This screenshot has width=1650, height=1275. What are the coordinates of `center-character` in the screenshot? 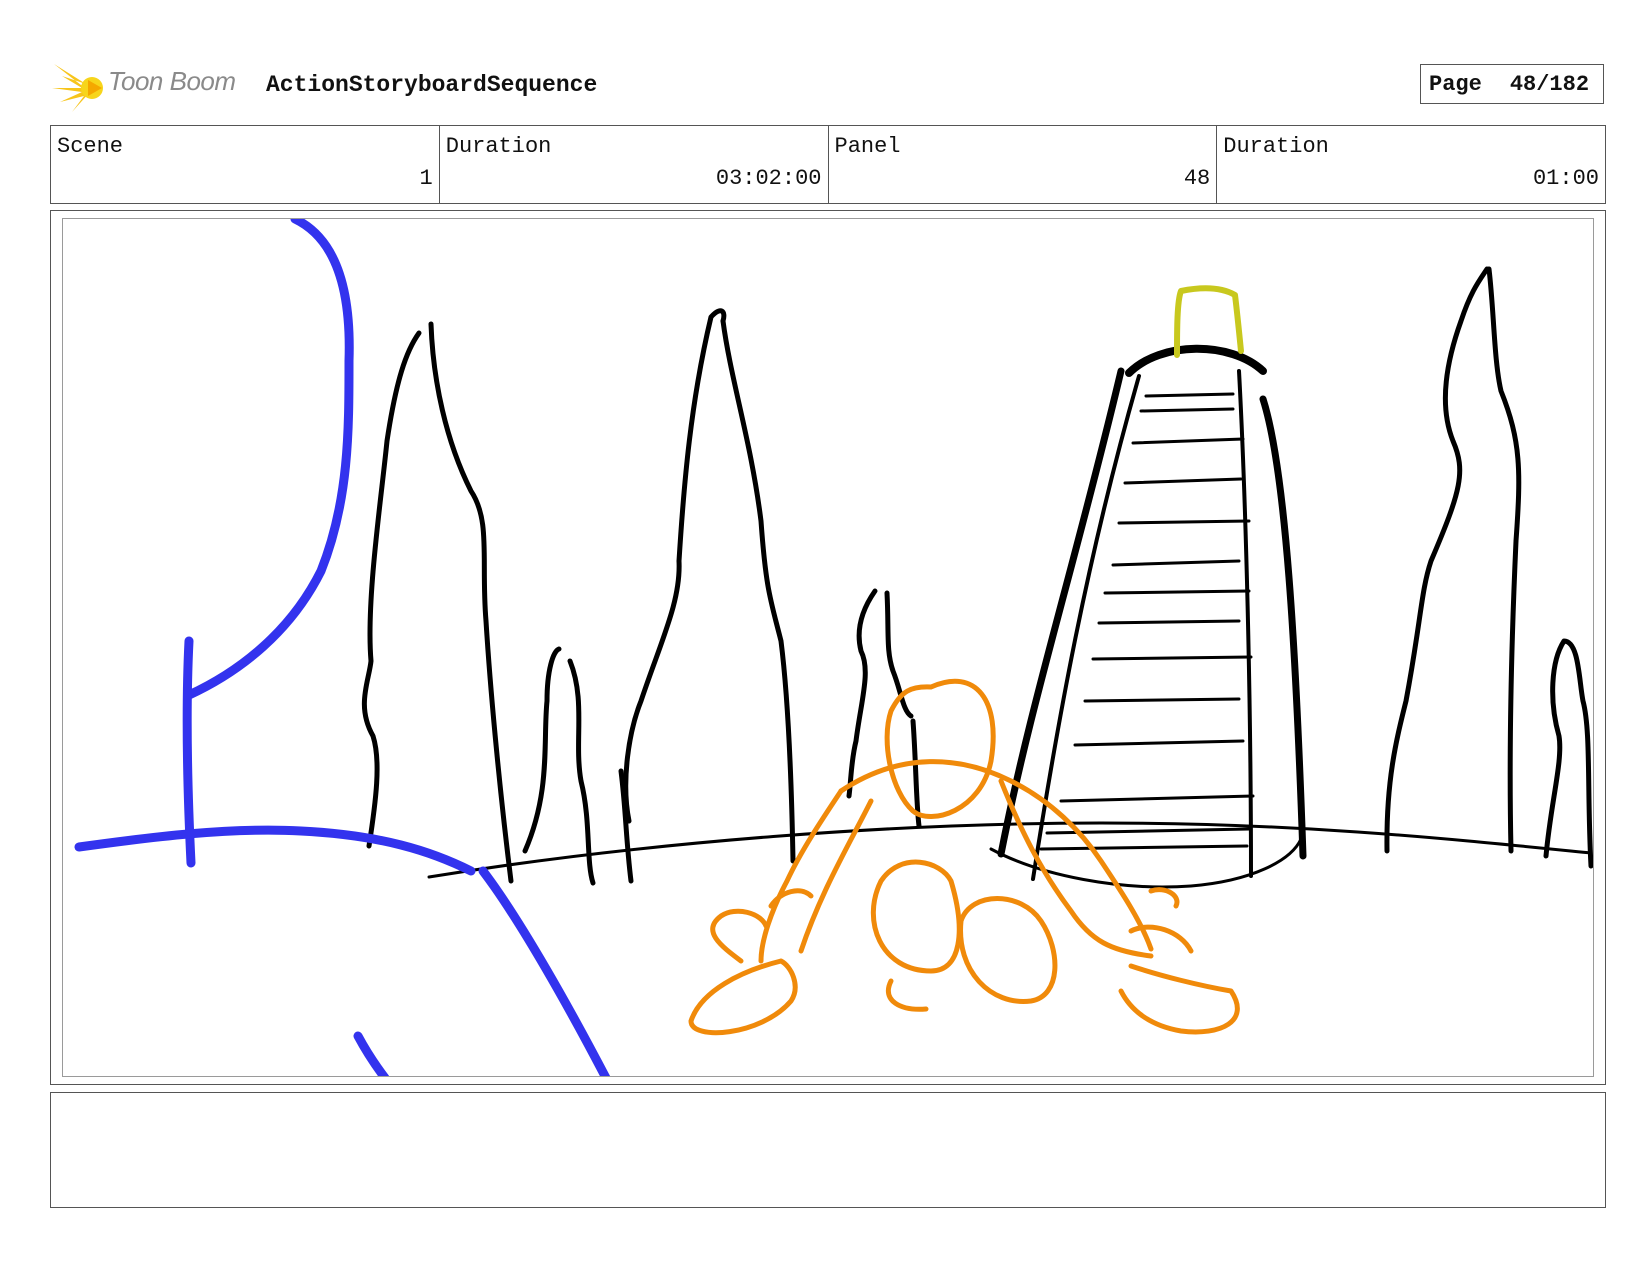 It's located at (964, 857).